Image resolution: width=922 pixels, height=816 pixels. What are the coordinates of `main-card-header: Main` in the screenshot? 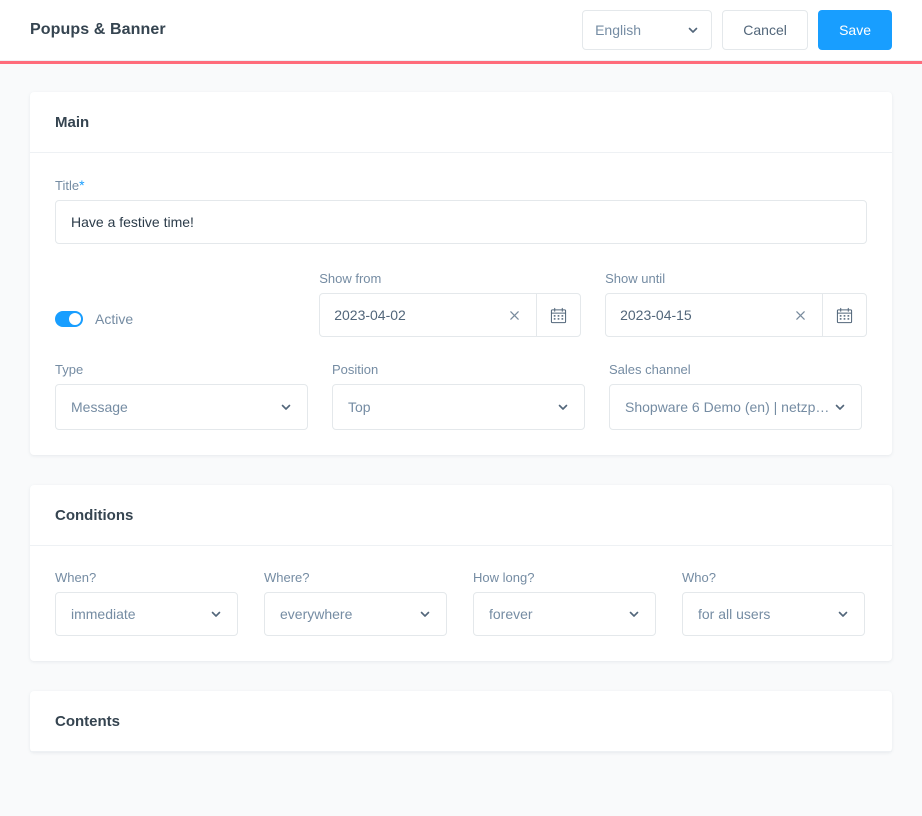 It's located at (461, 122).